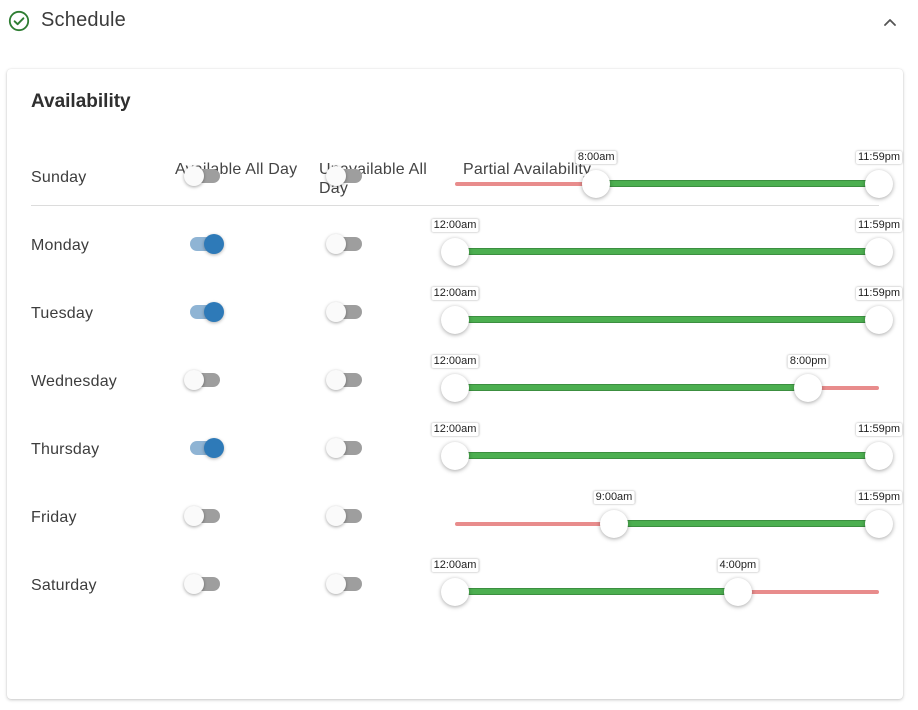 This screenshot has height=710, width=918. Describe the element at coordinates (54, 517) in the screenshot. I see `day-label: Friday` at that location.